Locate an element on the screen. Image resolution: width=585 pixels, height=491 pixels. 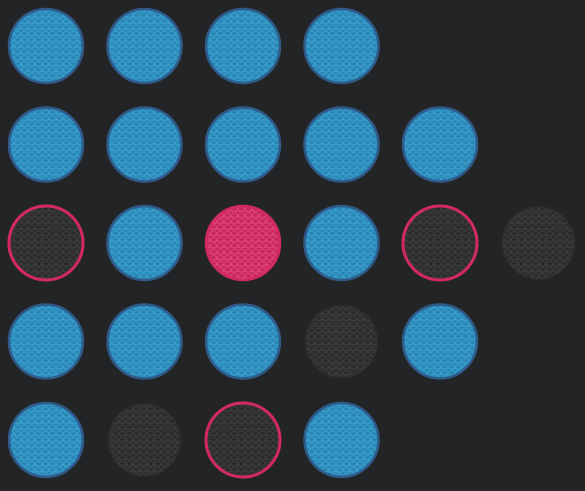
cell-r3-c6-empty is located at coordinates (538, 243).